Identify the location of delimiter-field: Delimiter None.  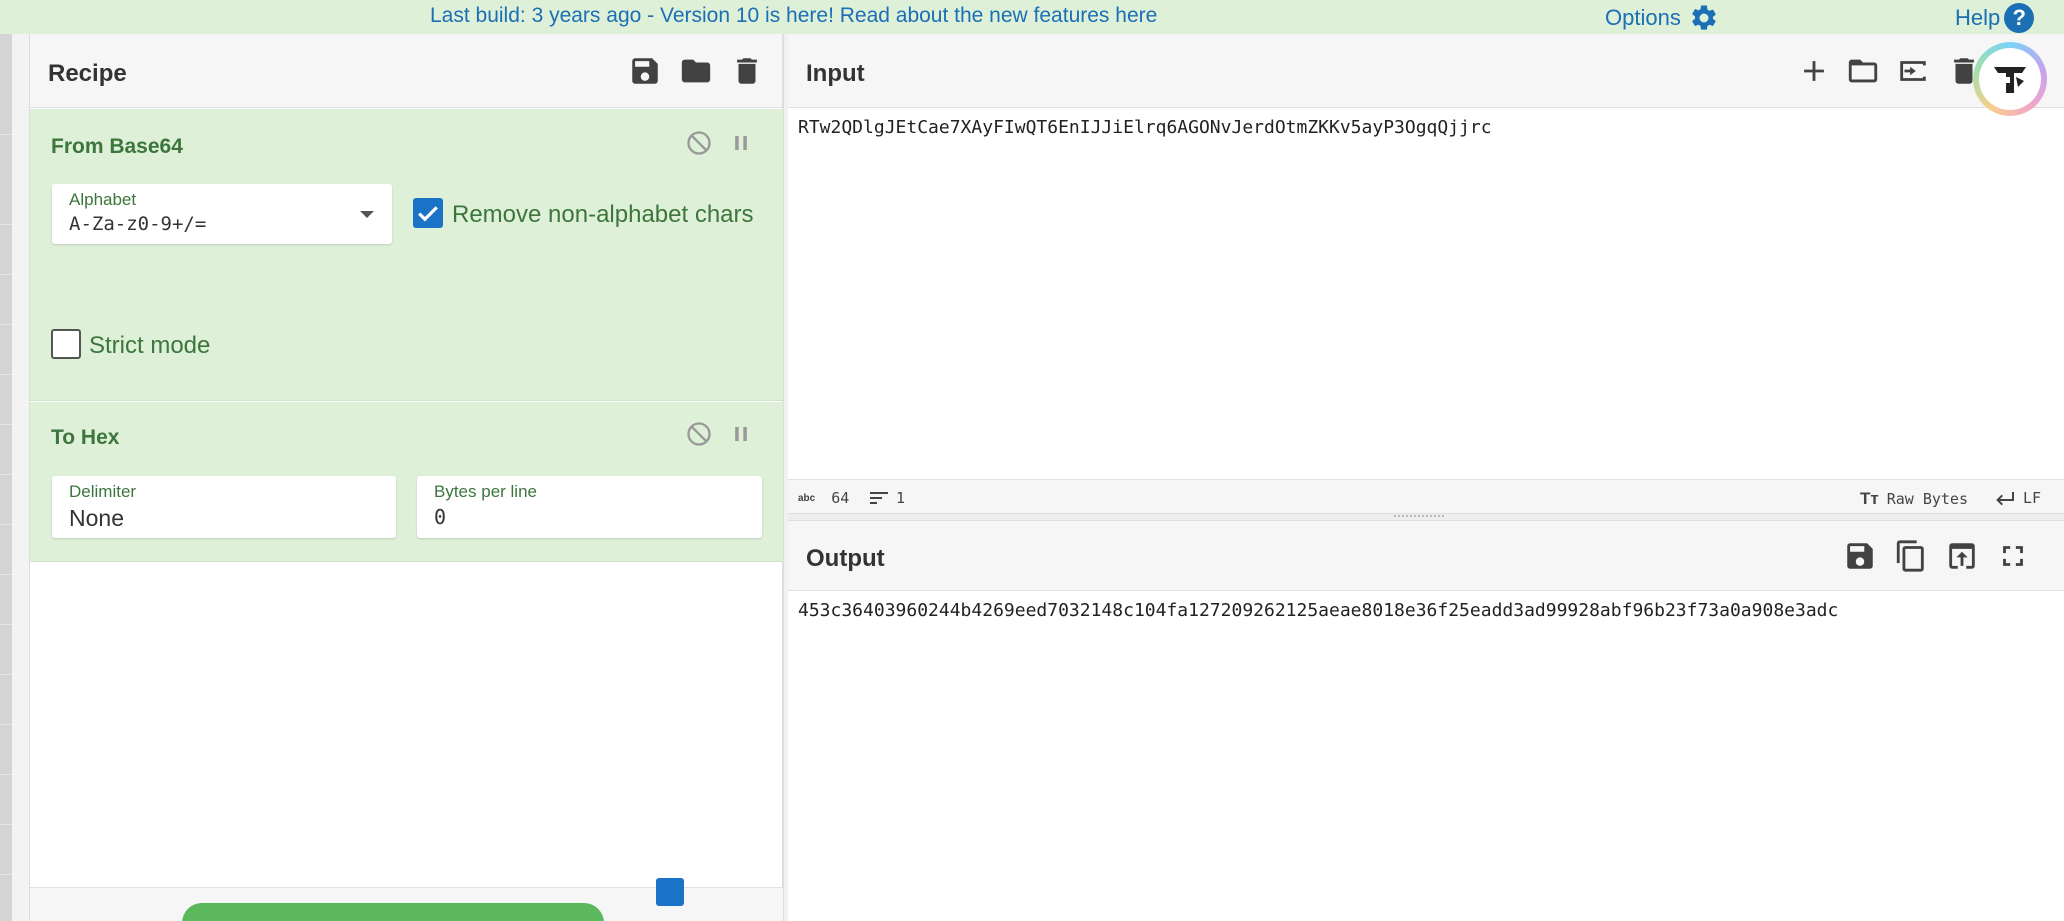
(224, 507).